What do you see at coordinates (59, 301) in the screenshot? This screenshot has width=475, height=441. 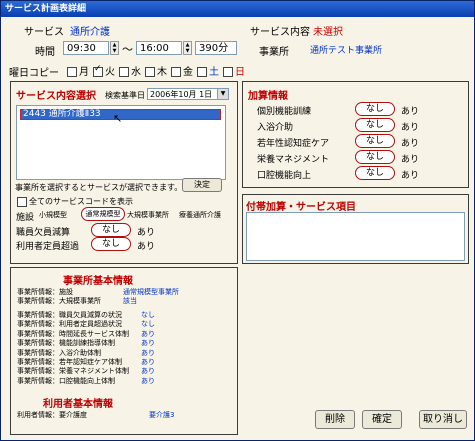 I see `office-info-label: 事業所情報：大規模事業所` at bounding box center [59, 301].